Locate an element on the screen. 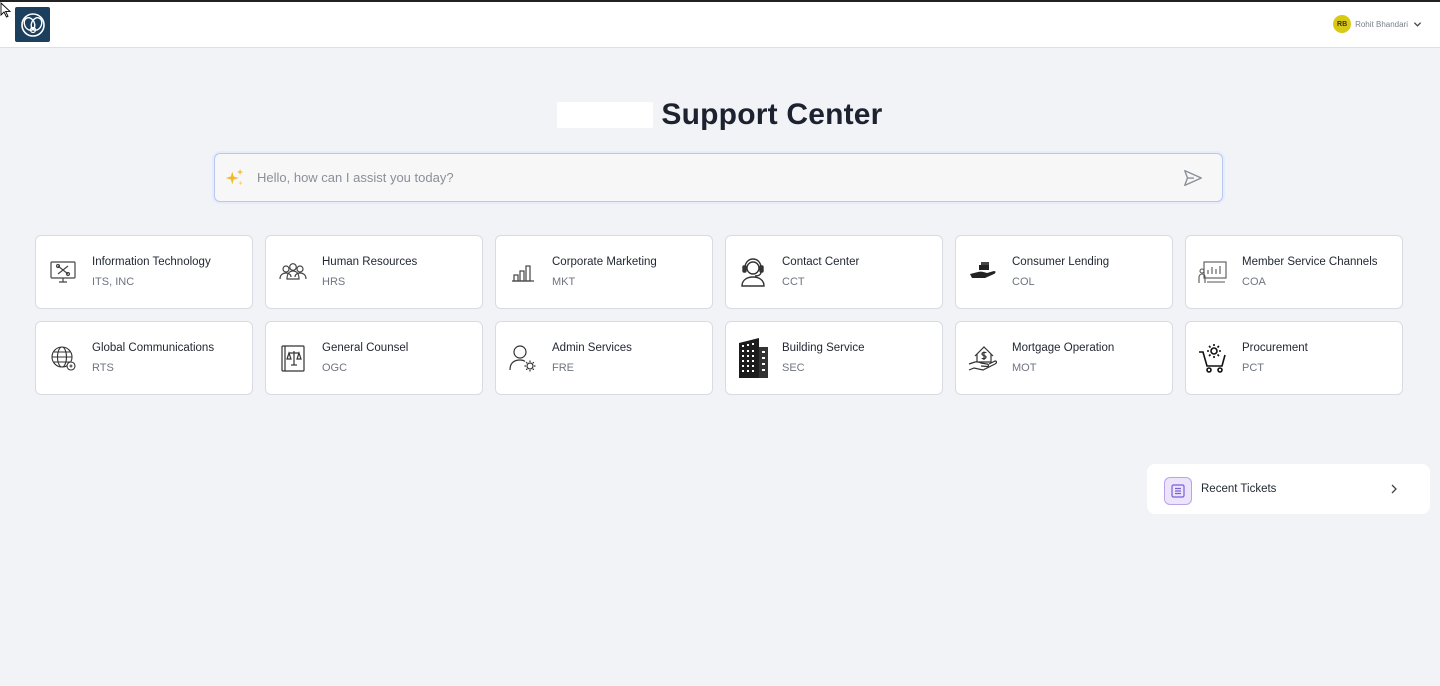  user-name: Rohit Bhandari is located at coordinates (1381, 24).